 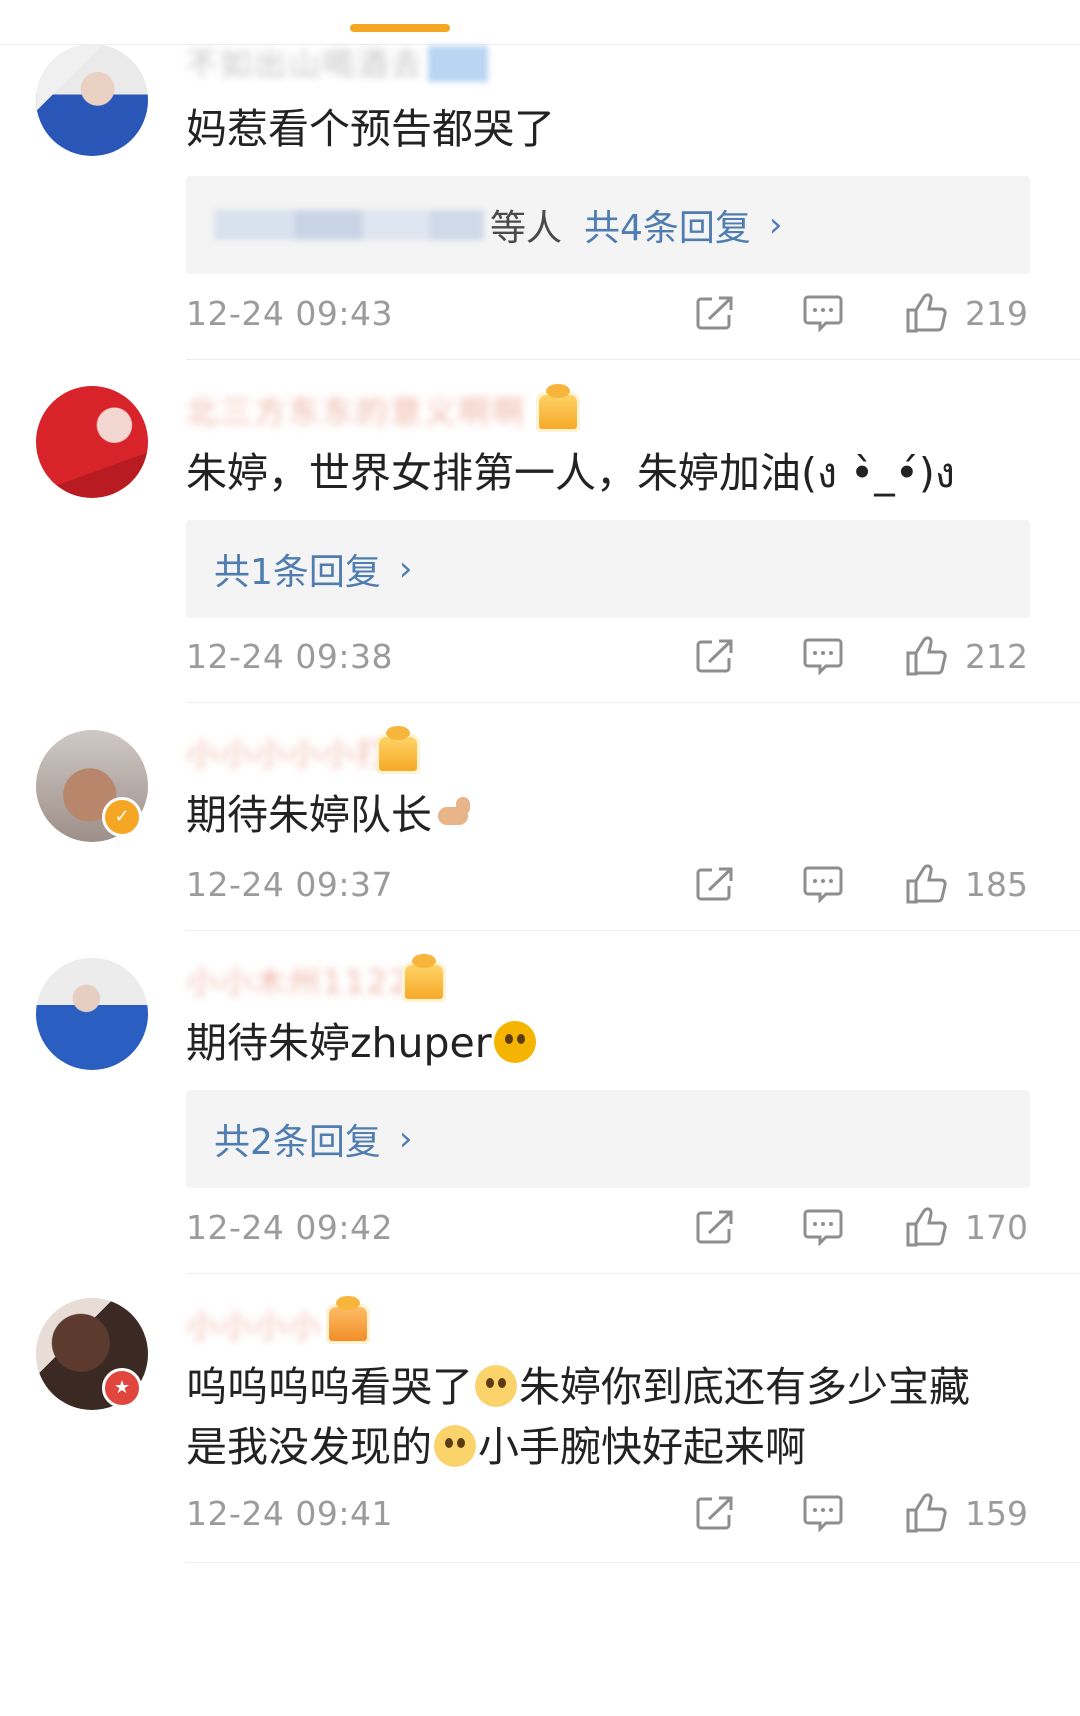 What do you see at coordinates (289, 1227) in the screenshot?
I see `timestamp: 12-24 09:42` at bounding box center [289, 1227].